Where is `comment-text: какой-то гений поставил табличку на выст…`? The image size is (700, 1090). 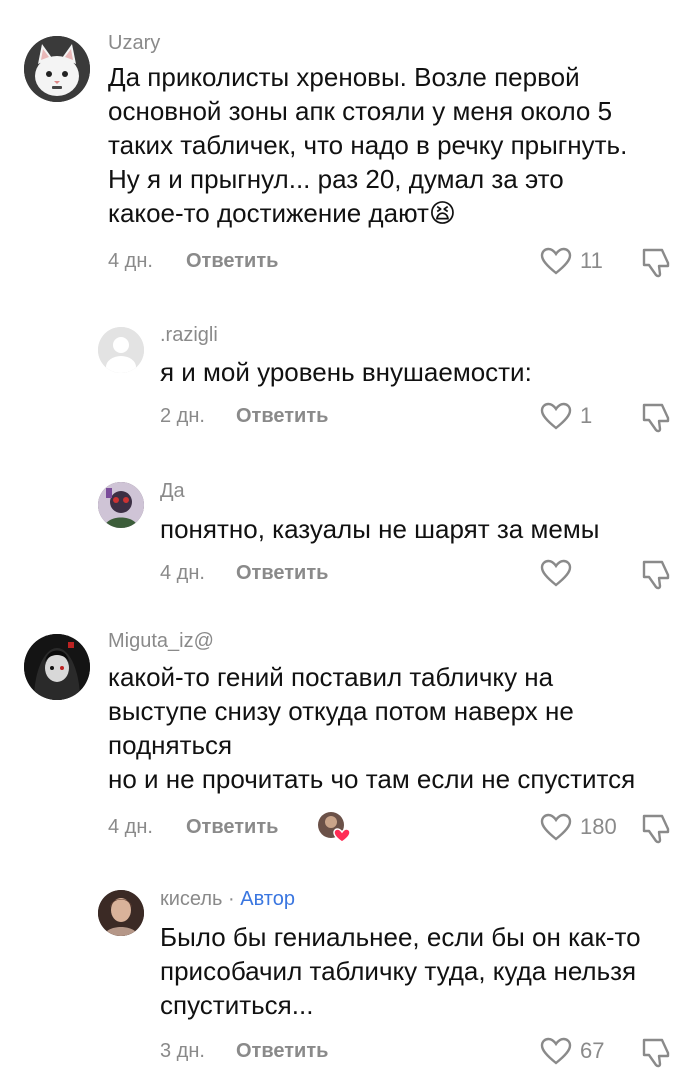 comment-text: какой-то гений поставил табличку на выст… is located at coordinates (372, 728).